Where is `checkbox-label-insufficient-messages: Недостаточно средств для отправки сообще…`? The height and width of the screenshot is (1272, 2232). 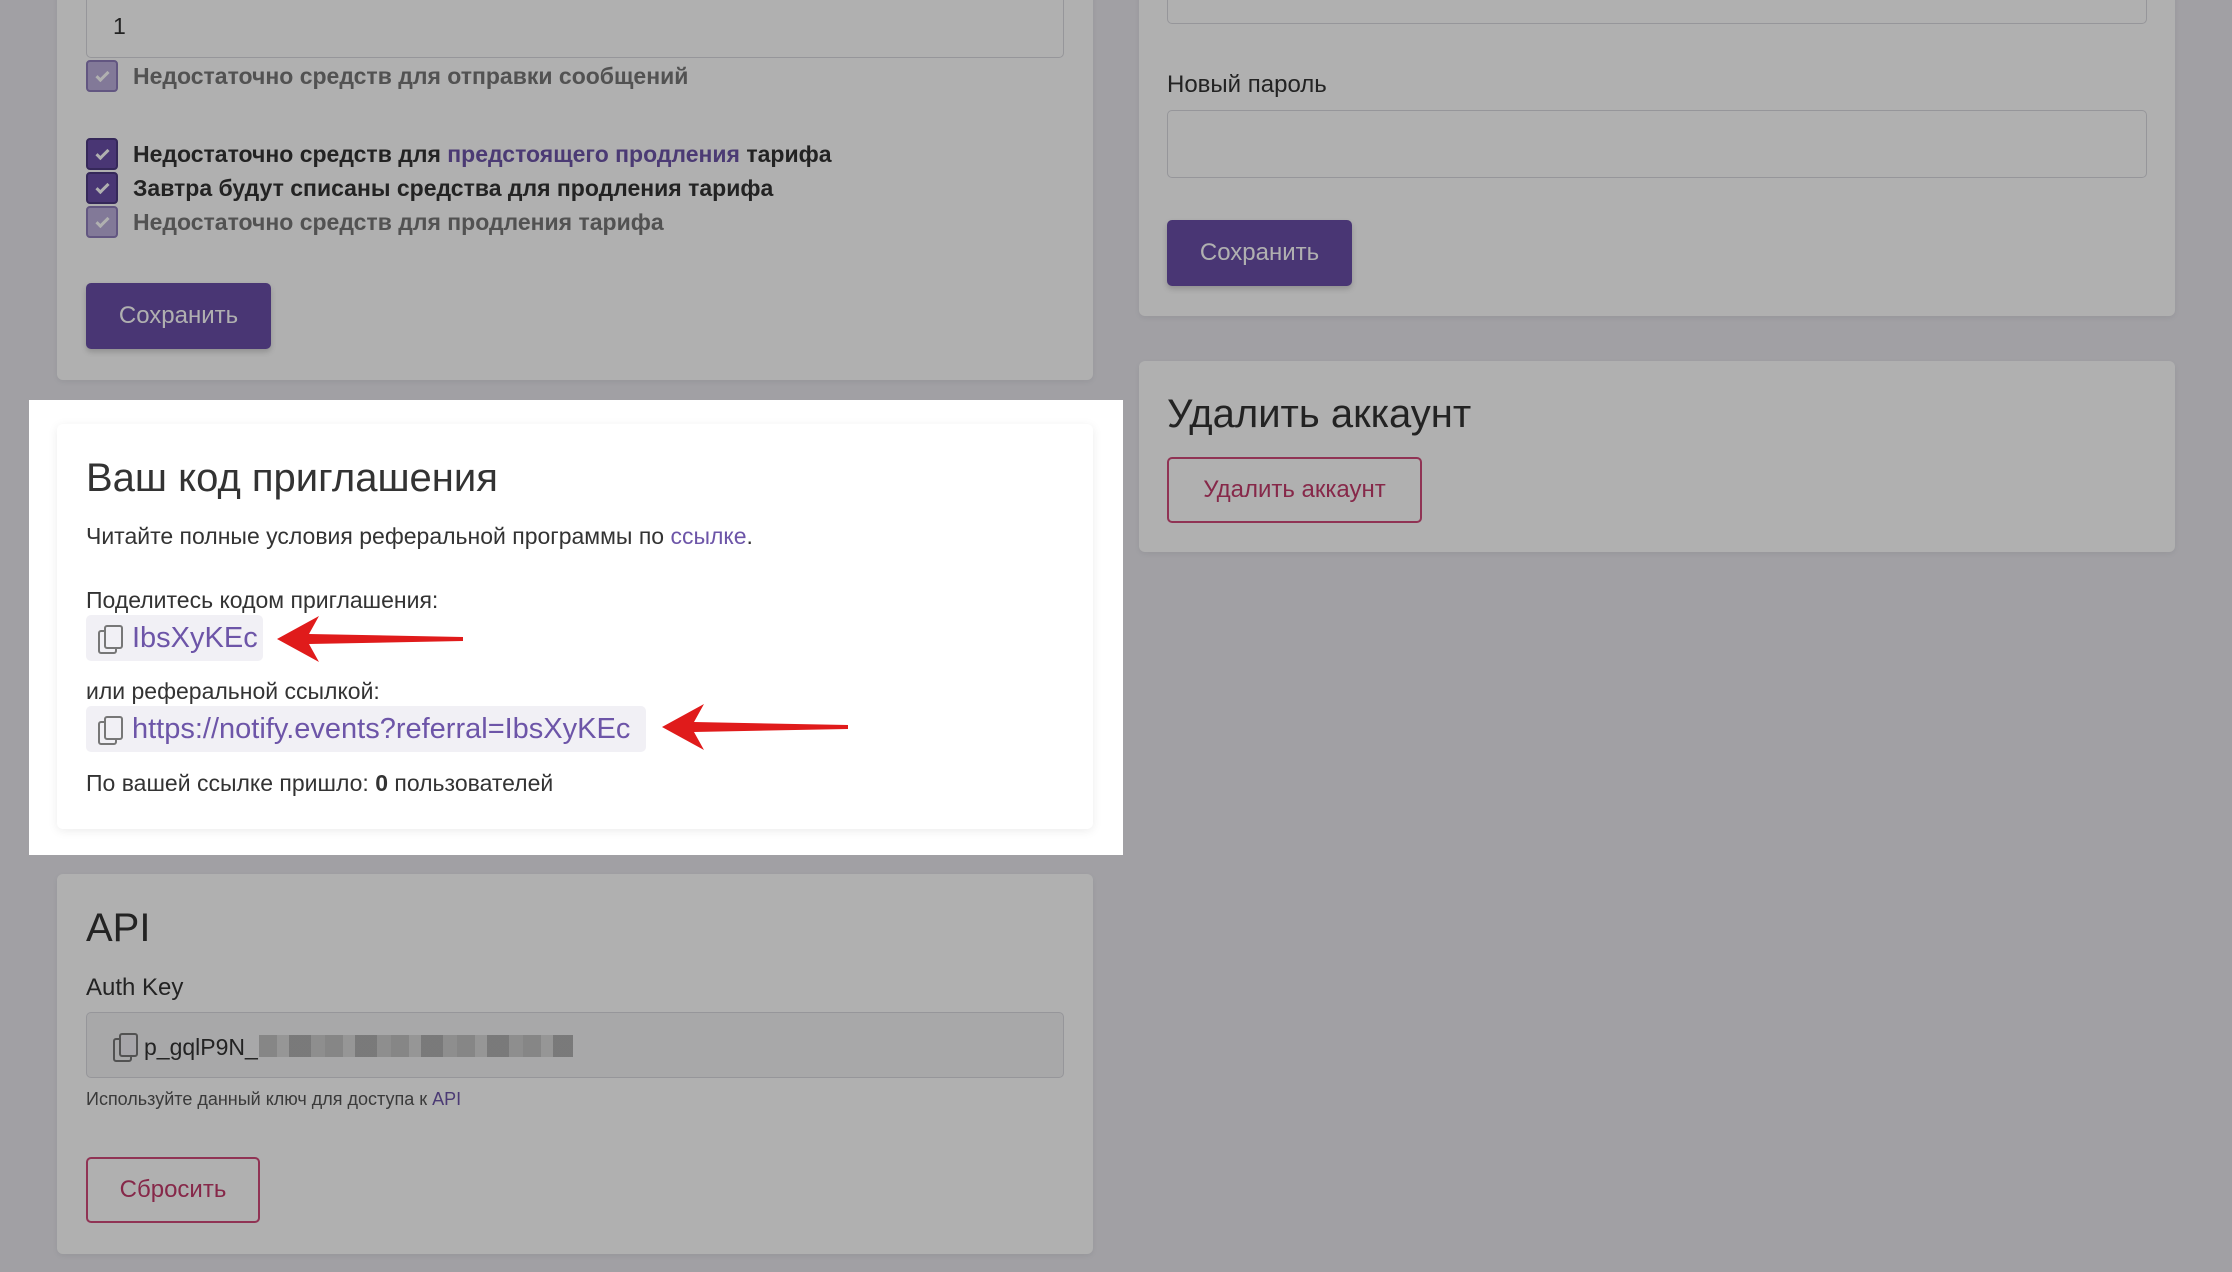
checkbox-label-insufficient-messages: Недостаточно средств для отправки сообще… is located at coordinates (411, 76).